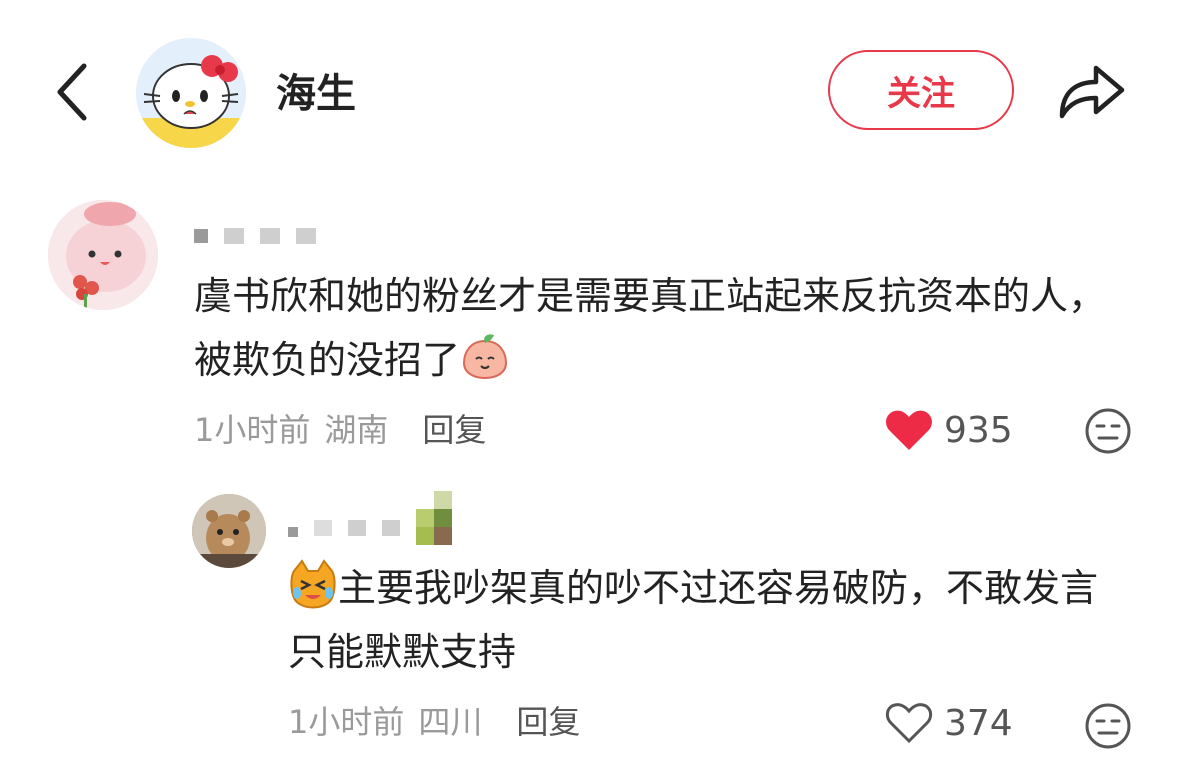 The image size is (1179, 778). I want to click on comment-text: 虞书欣和她的粉丝才是需要真正站起来反抗资本的人，被欺负的没招了, so click(664, 328).